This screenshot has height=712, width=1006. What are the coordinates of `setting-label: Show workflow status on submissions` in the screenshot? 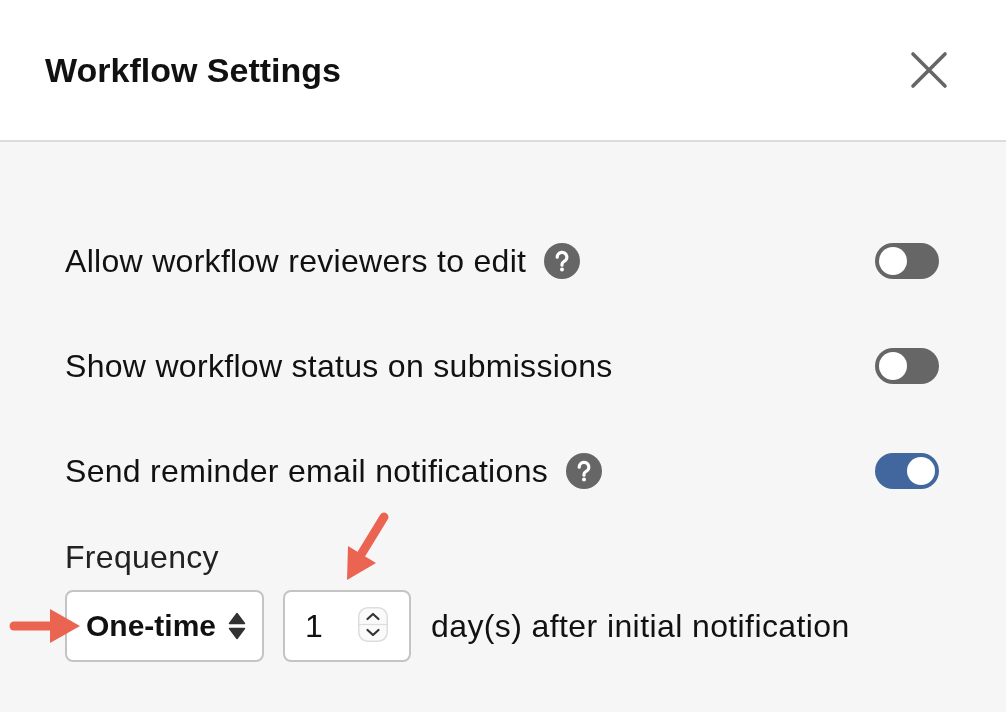 It's located at (339, 366).